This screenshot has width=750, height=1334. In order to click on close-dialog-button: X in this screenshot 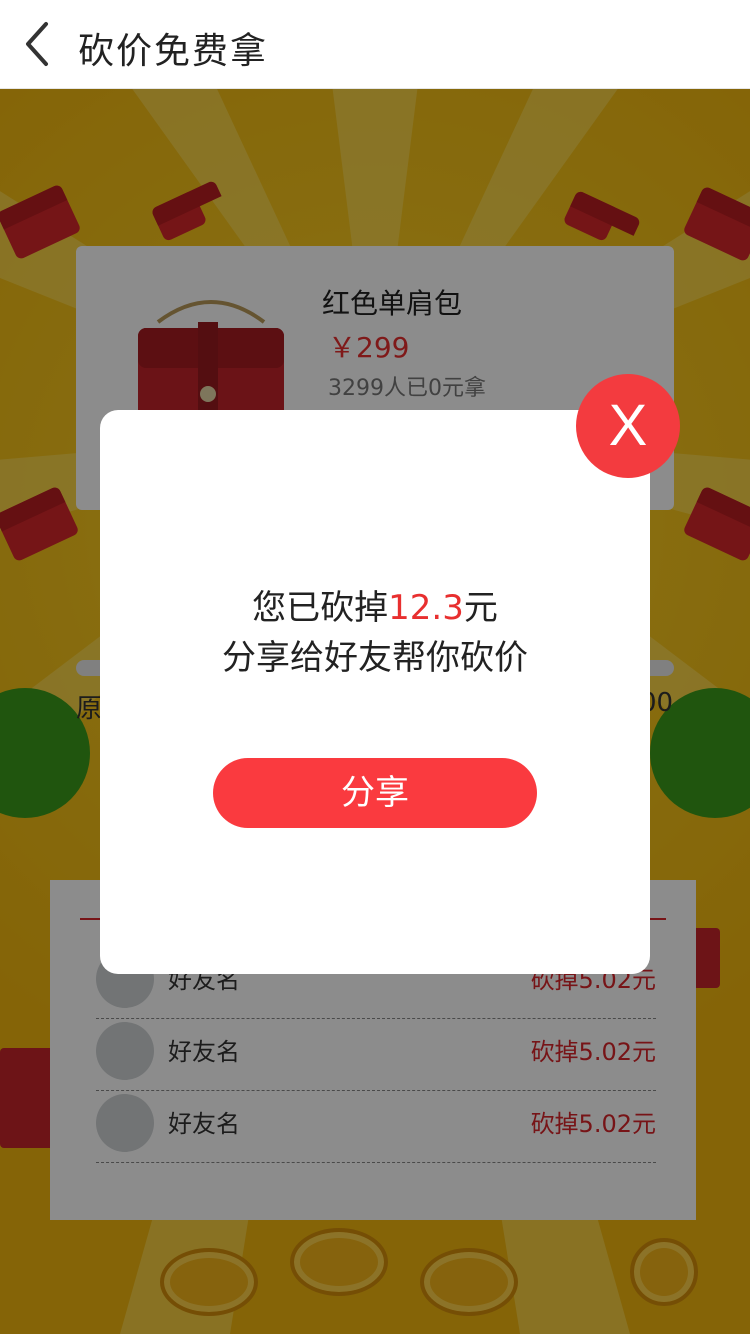, I will do `click(628, 426)`.